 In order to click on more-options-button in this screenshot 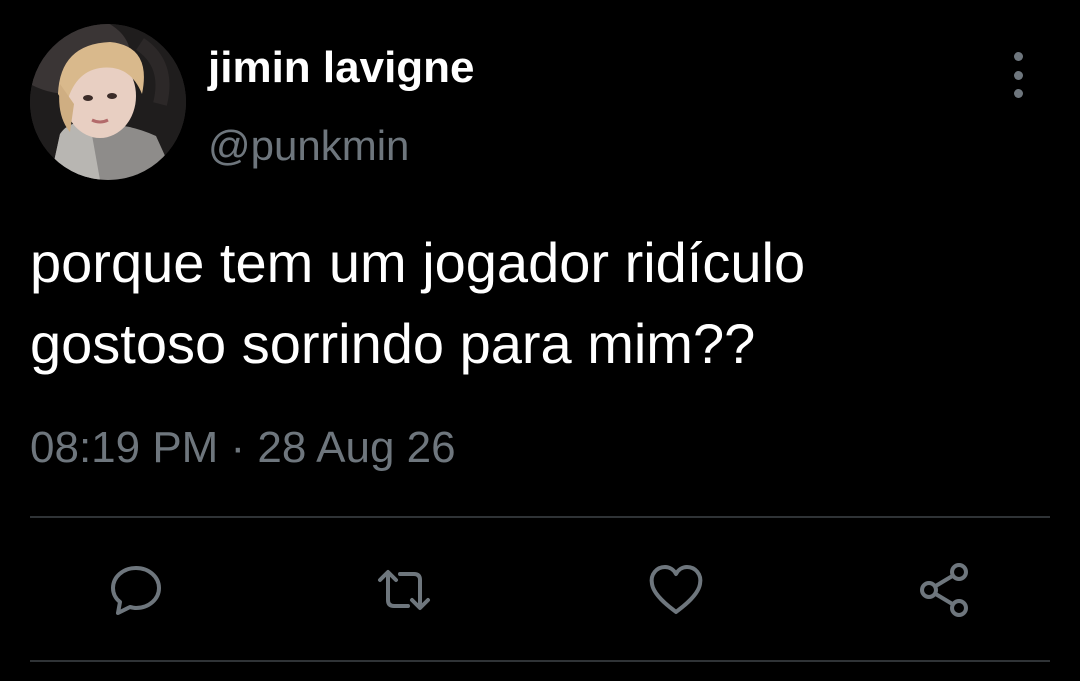, I will do `click(1018, 75)`.